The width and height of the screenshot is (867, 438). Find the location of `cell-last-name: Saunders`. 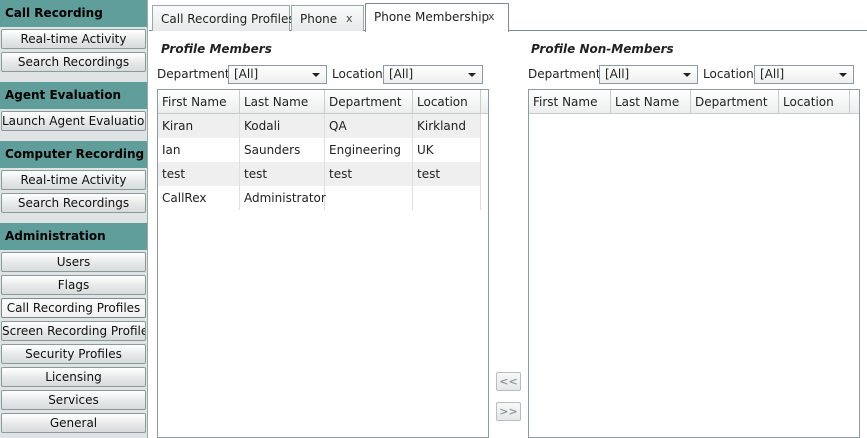

cell-last-name: Saunders is located at coordinates (282, 150).